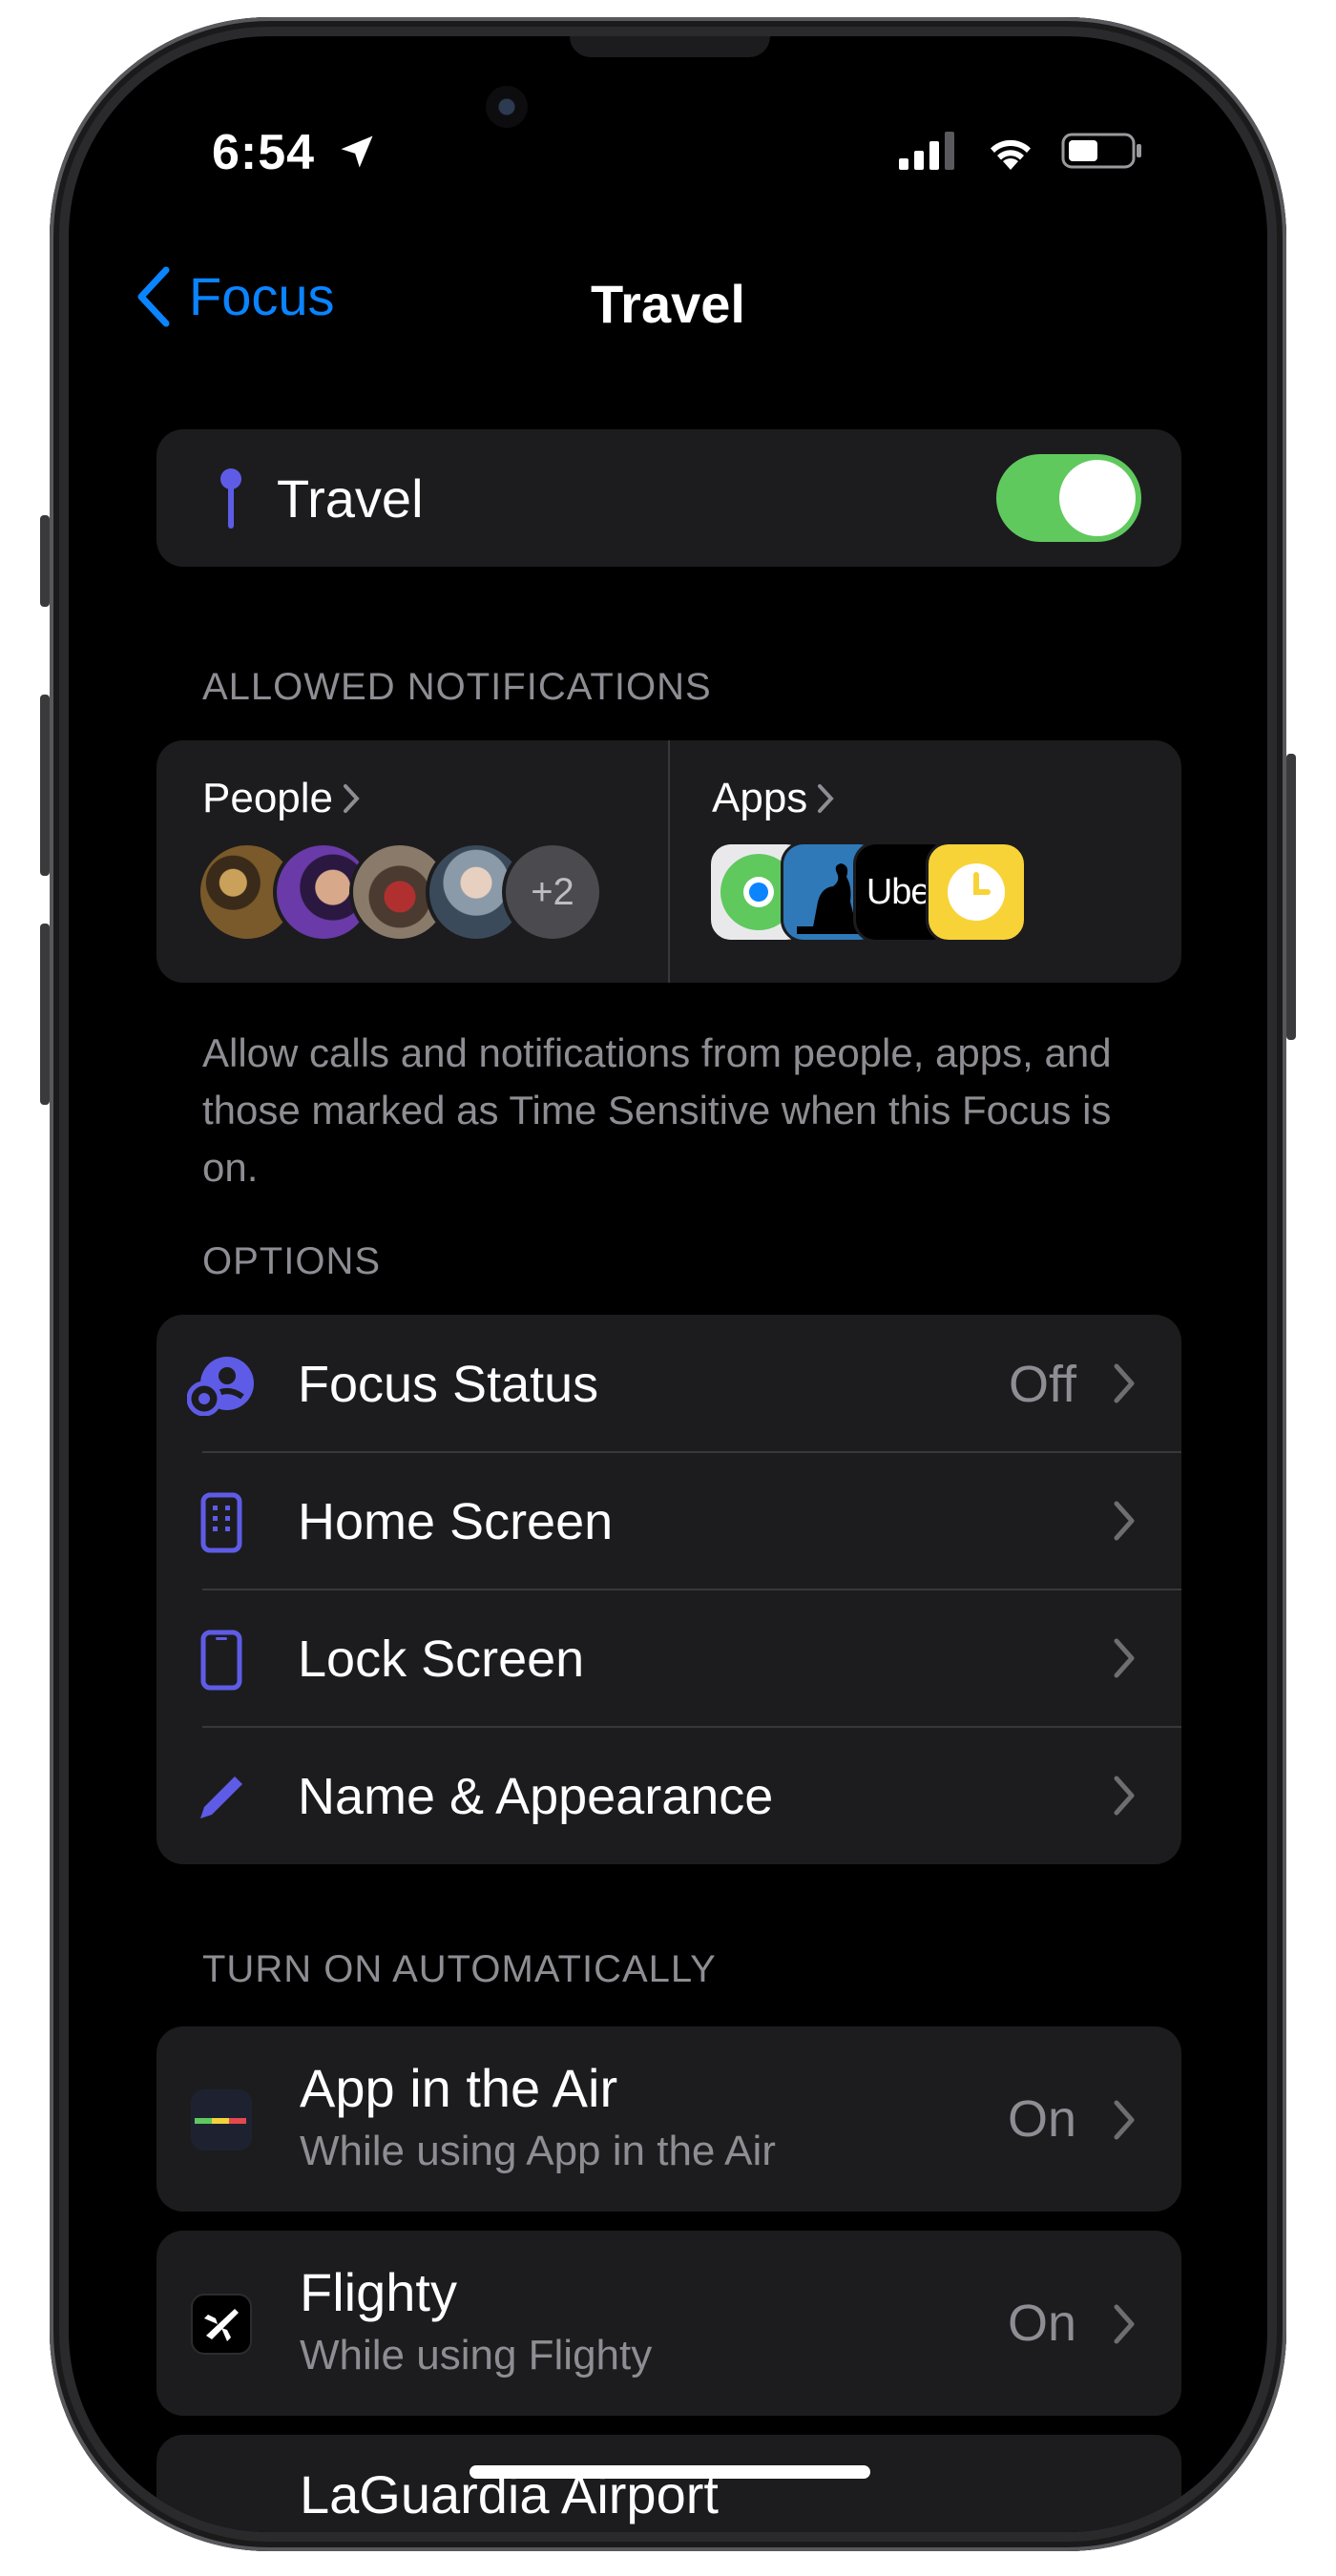  What do you see at coordinates (926, 151) in the screenshot?
I see `cellular-signal-icon` at bounding box center [926, 151].